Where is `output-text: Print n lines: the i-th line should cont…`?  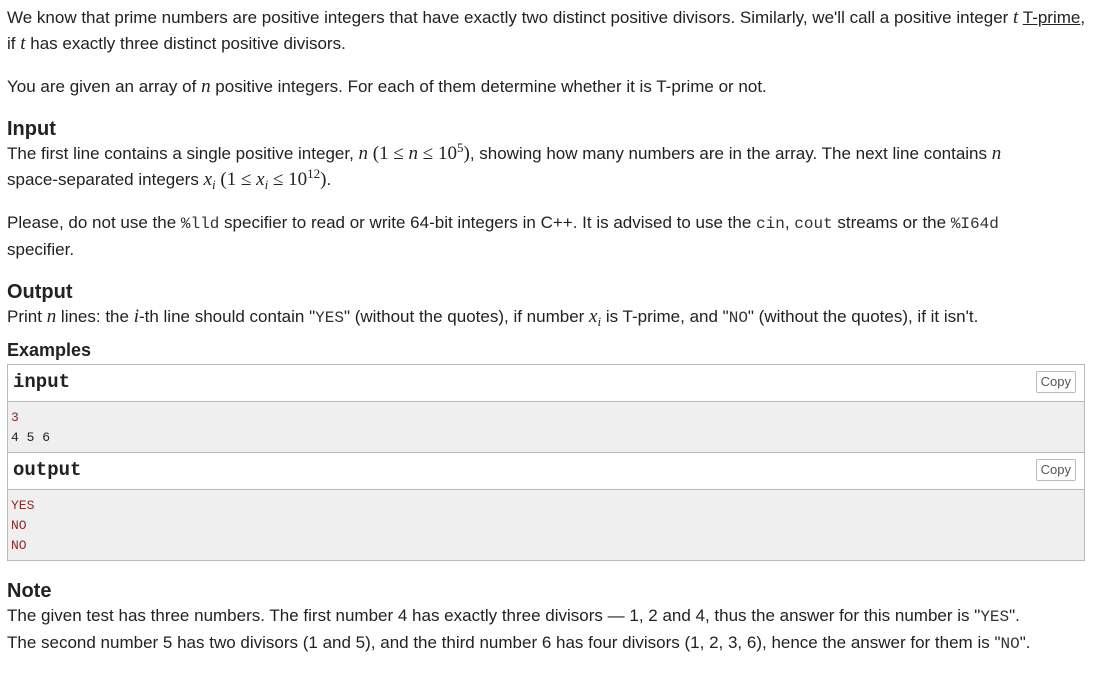 output-text: Print n lines: the i-th line should cont… is located at coordinates (493, 317).